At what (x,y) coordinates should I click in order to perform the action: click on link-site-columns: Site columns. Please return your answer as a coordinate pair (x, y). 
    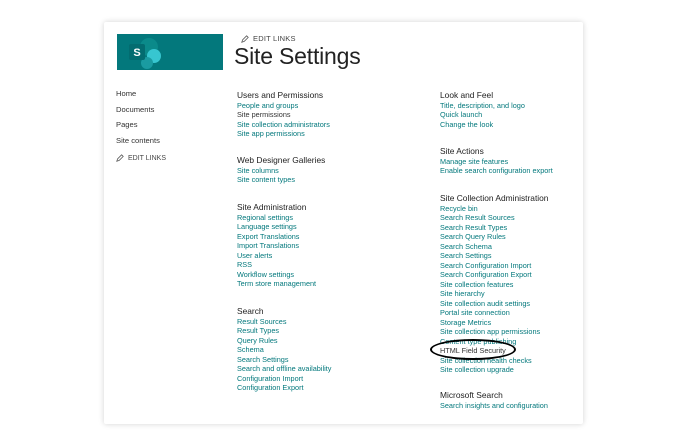
    Looking at the image, I should click on (281, 171).